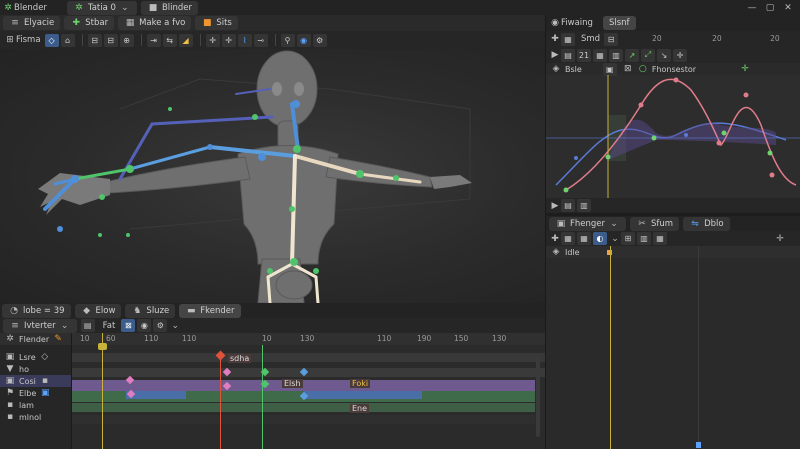  What do you see at coordinates (584, 55) in the screenshot?
I see `frame-icon: 21` at bounding box center [584, 55].